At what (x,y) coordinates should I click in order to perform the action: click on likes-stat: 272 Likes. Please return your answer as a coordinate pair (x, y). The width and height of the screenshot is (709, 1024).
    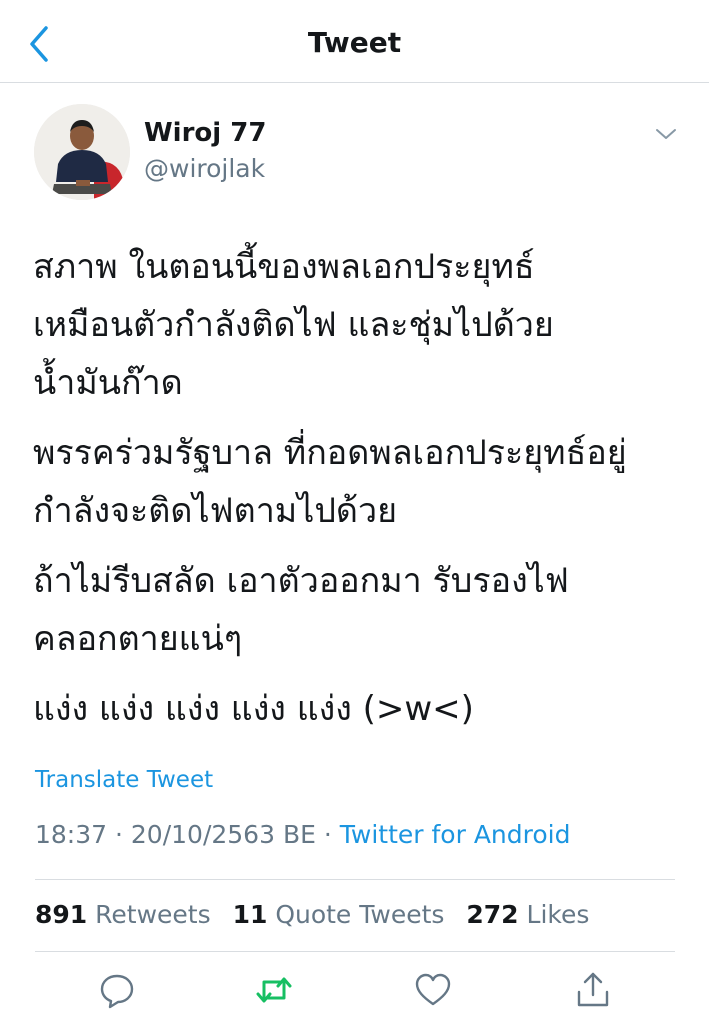
    Looking at the image, I should click on (527, 914).